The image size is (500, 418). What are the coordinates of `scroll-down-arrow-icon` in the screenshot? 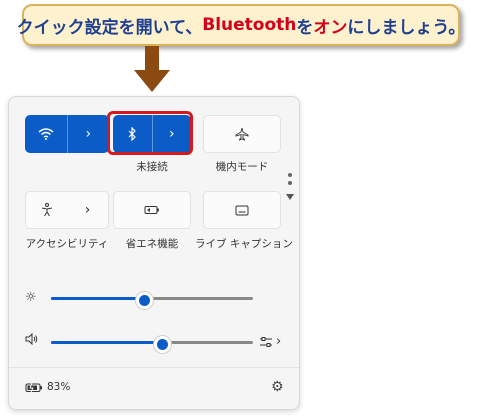 It's located at (290, 197).